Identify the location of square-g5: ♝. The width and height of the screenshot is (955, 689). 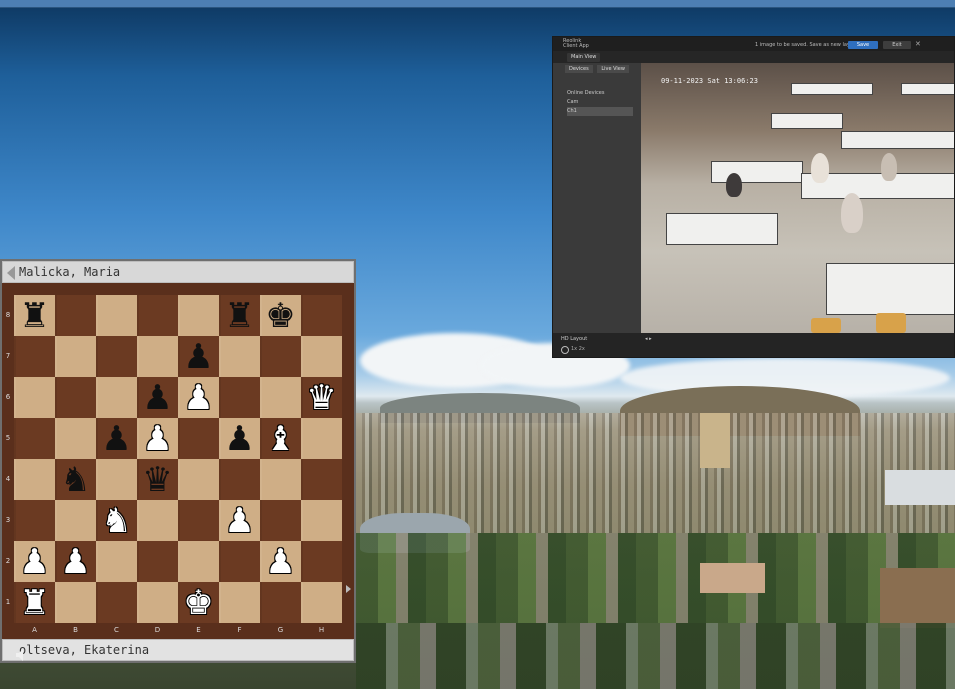
(280, 438).